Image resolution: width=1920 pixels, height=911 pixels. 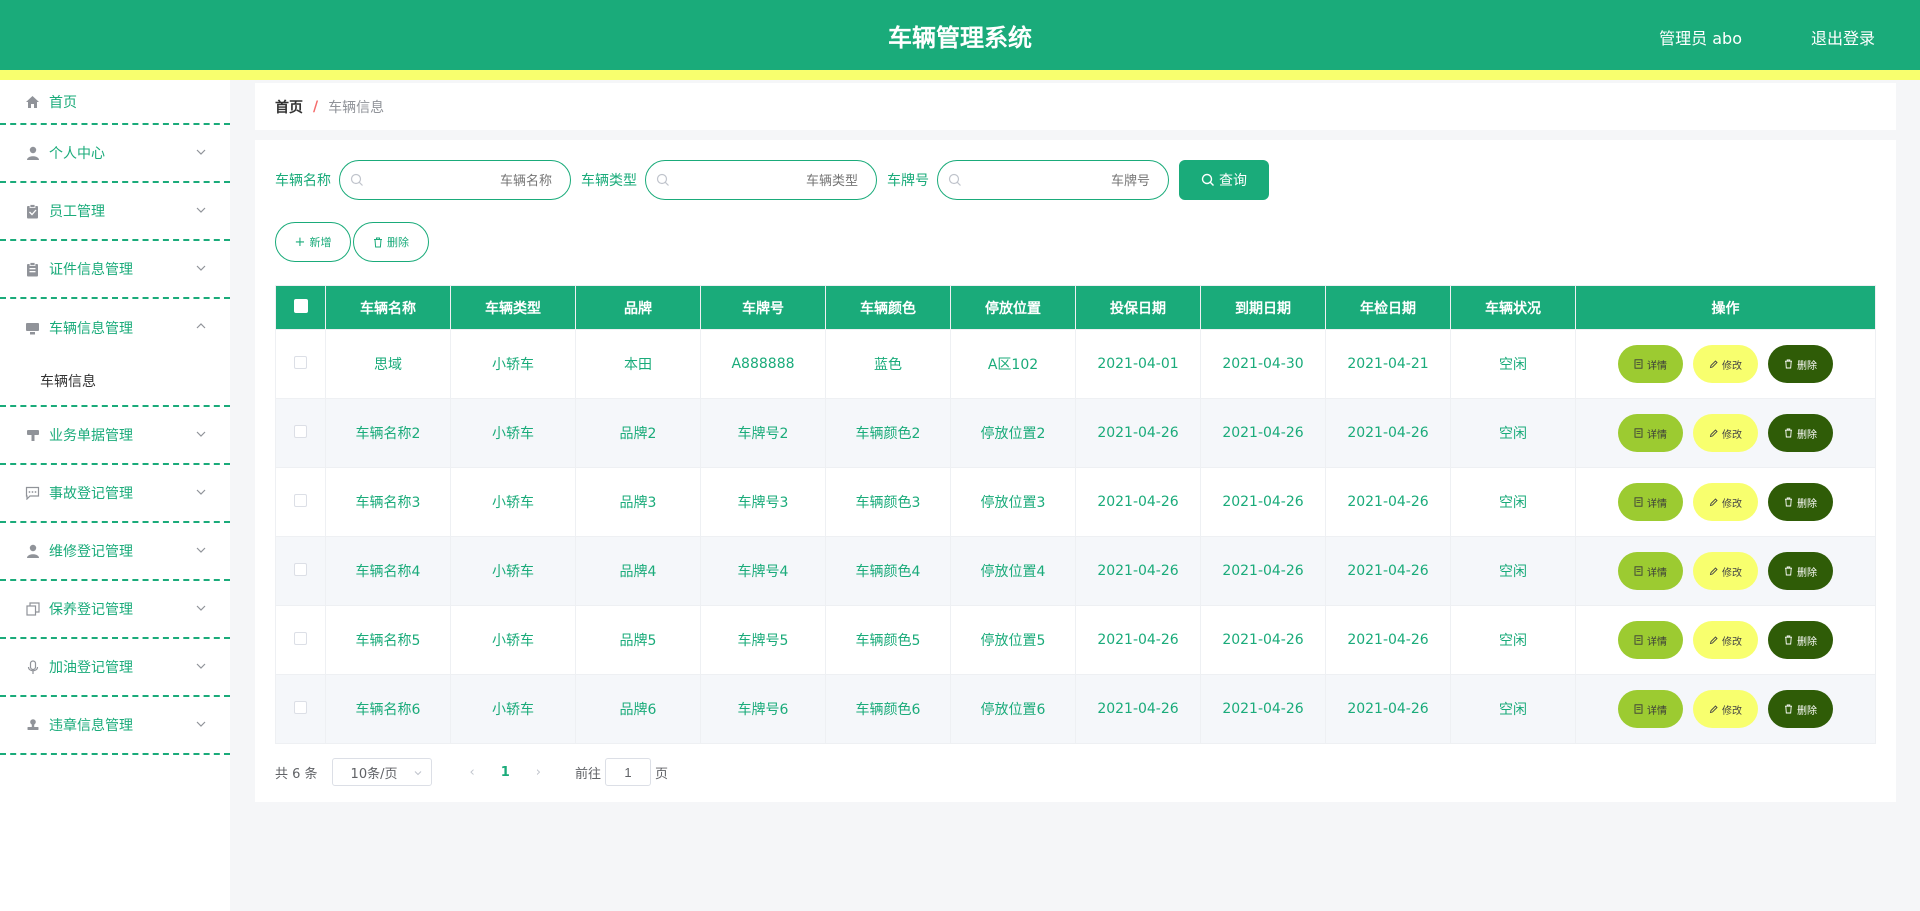 I want to click on breadcrumb: 首页 / 车辆信息, so click(x=1075, y=106).